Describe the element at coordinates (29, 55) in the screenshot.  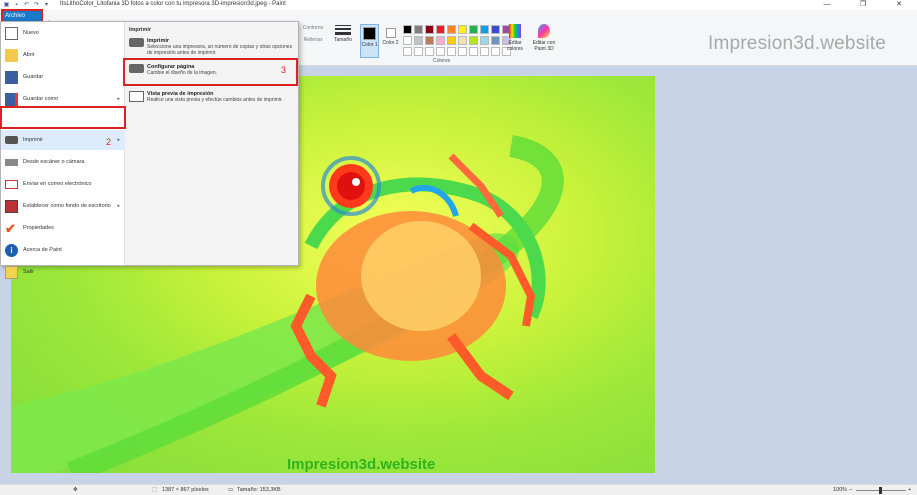
I see `menu-item-label: Abrir` at that location.